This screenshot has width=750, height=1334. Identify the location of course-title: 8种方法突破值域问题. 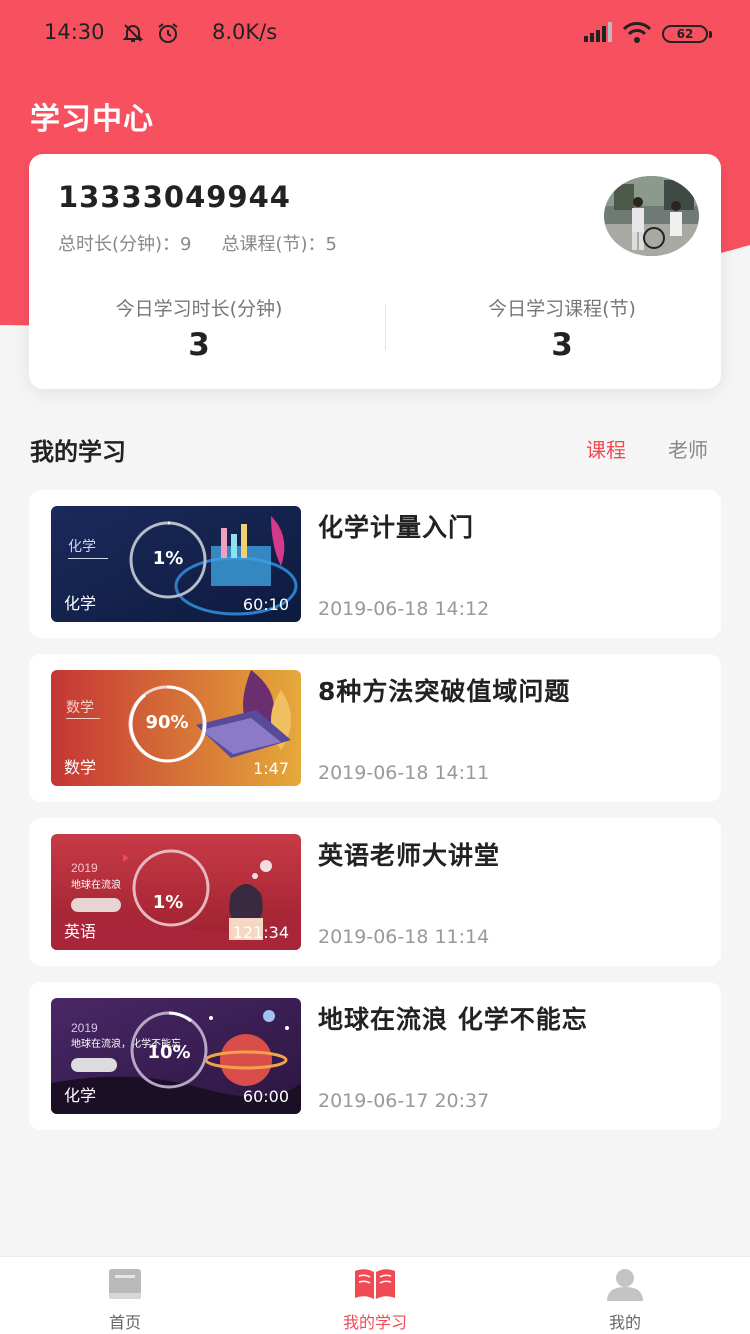
(444, 691).